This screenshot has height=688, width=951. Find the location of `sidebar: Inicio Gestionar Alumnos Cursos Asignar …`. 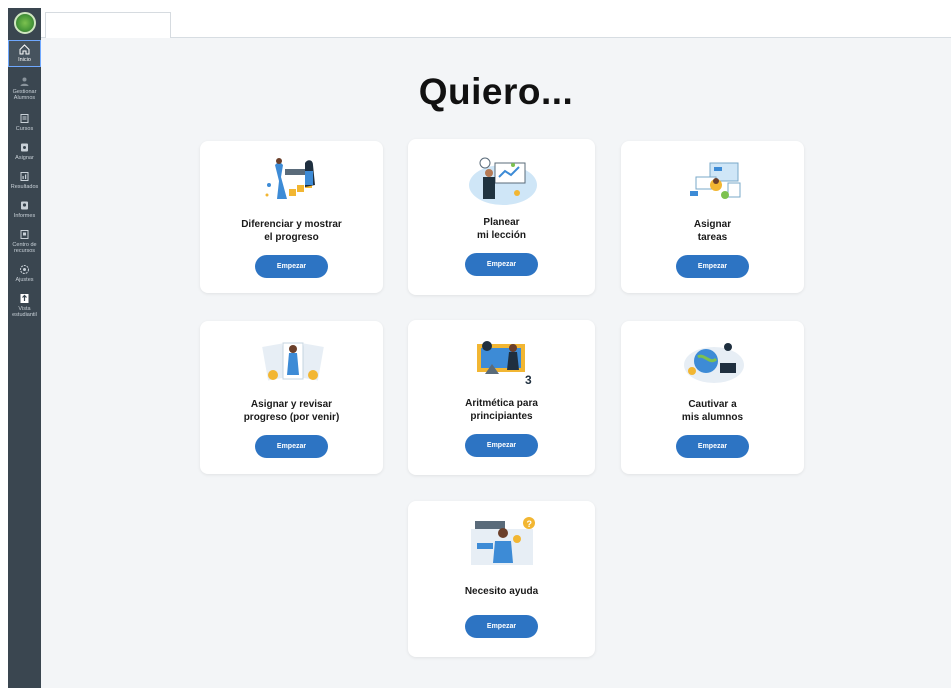

sidebar: Inicio Gestionar Alumnos Cursos Asignar … is located at coordinates (24, 348).